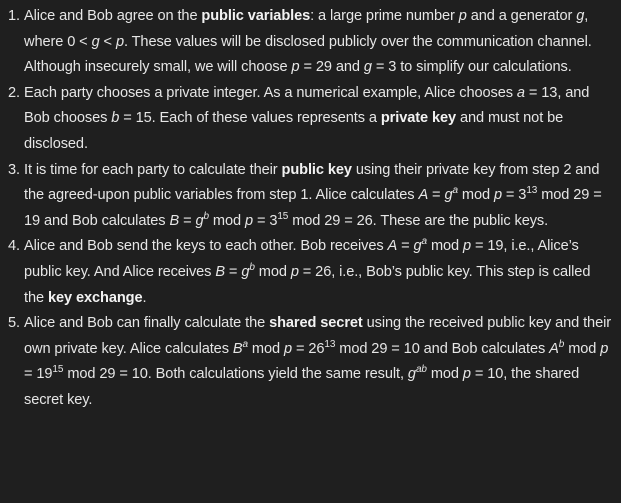 The height and width of the screenshot is (503, 621). Describe the element at coordinates (14, 246) in the screenshot. I see `step-number: 4.` at that location.